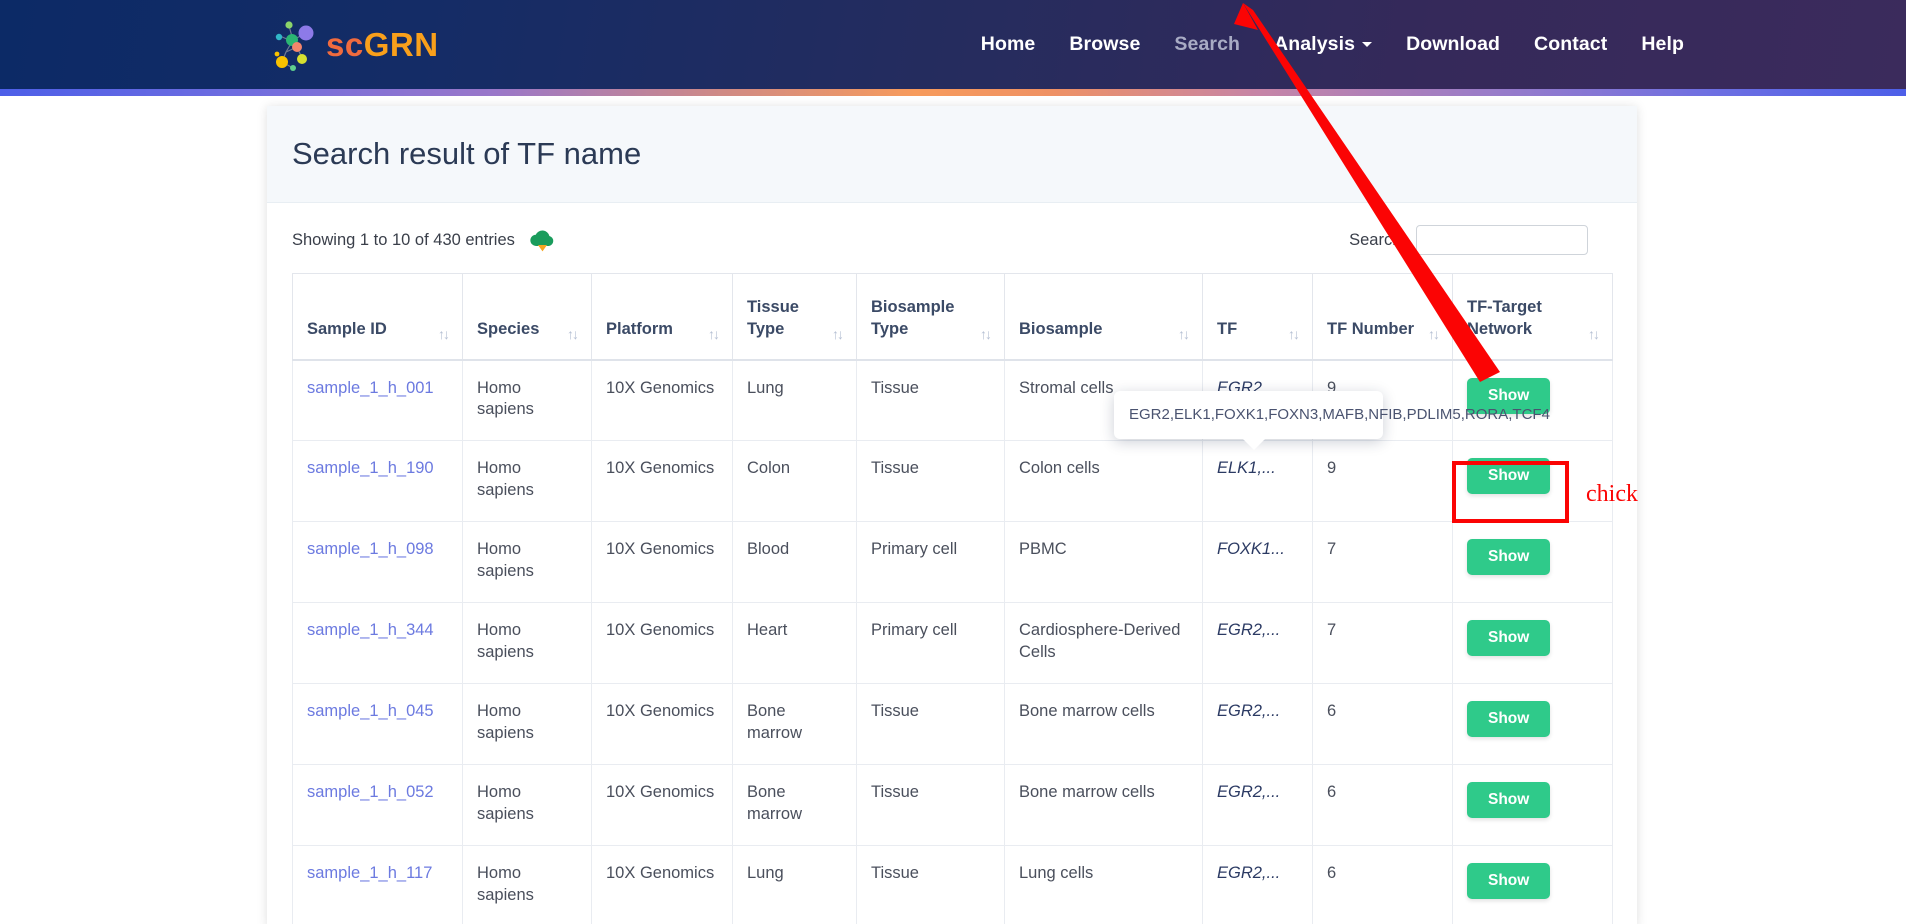  Describe the element at coordinates (662, 317) in the screenshot. I see `column-header-platform: Platform ↑↓` at that location.